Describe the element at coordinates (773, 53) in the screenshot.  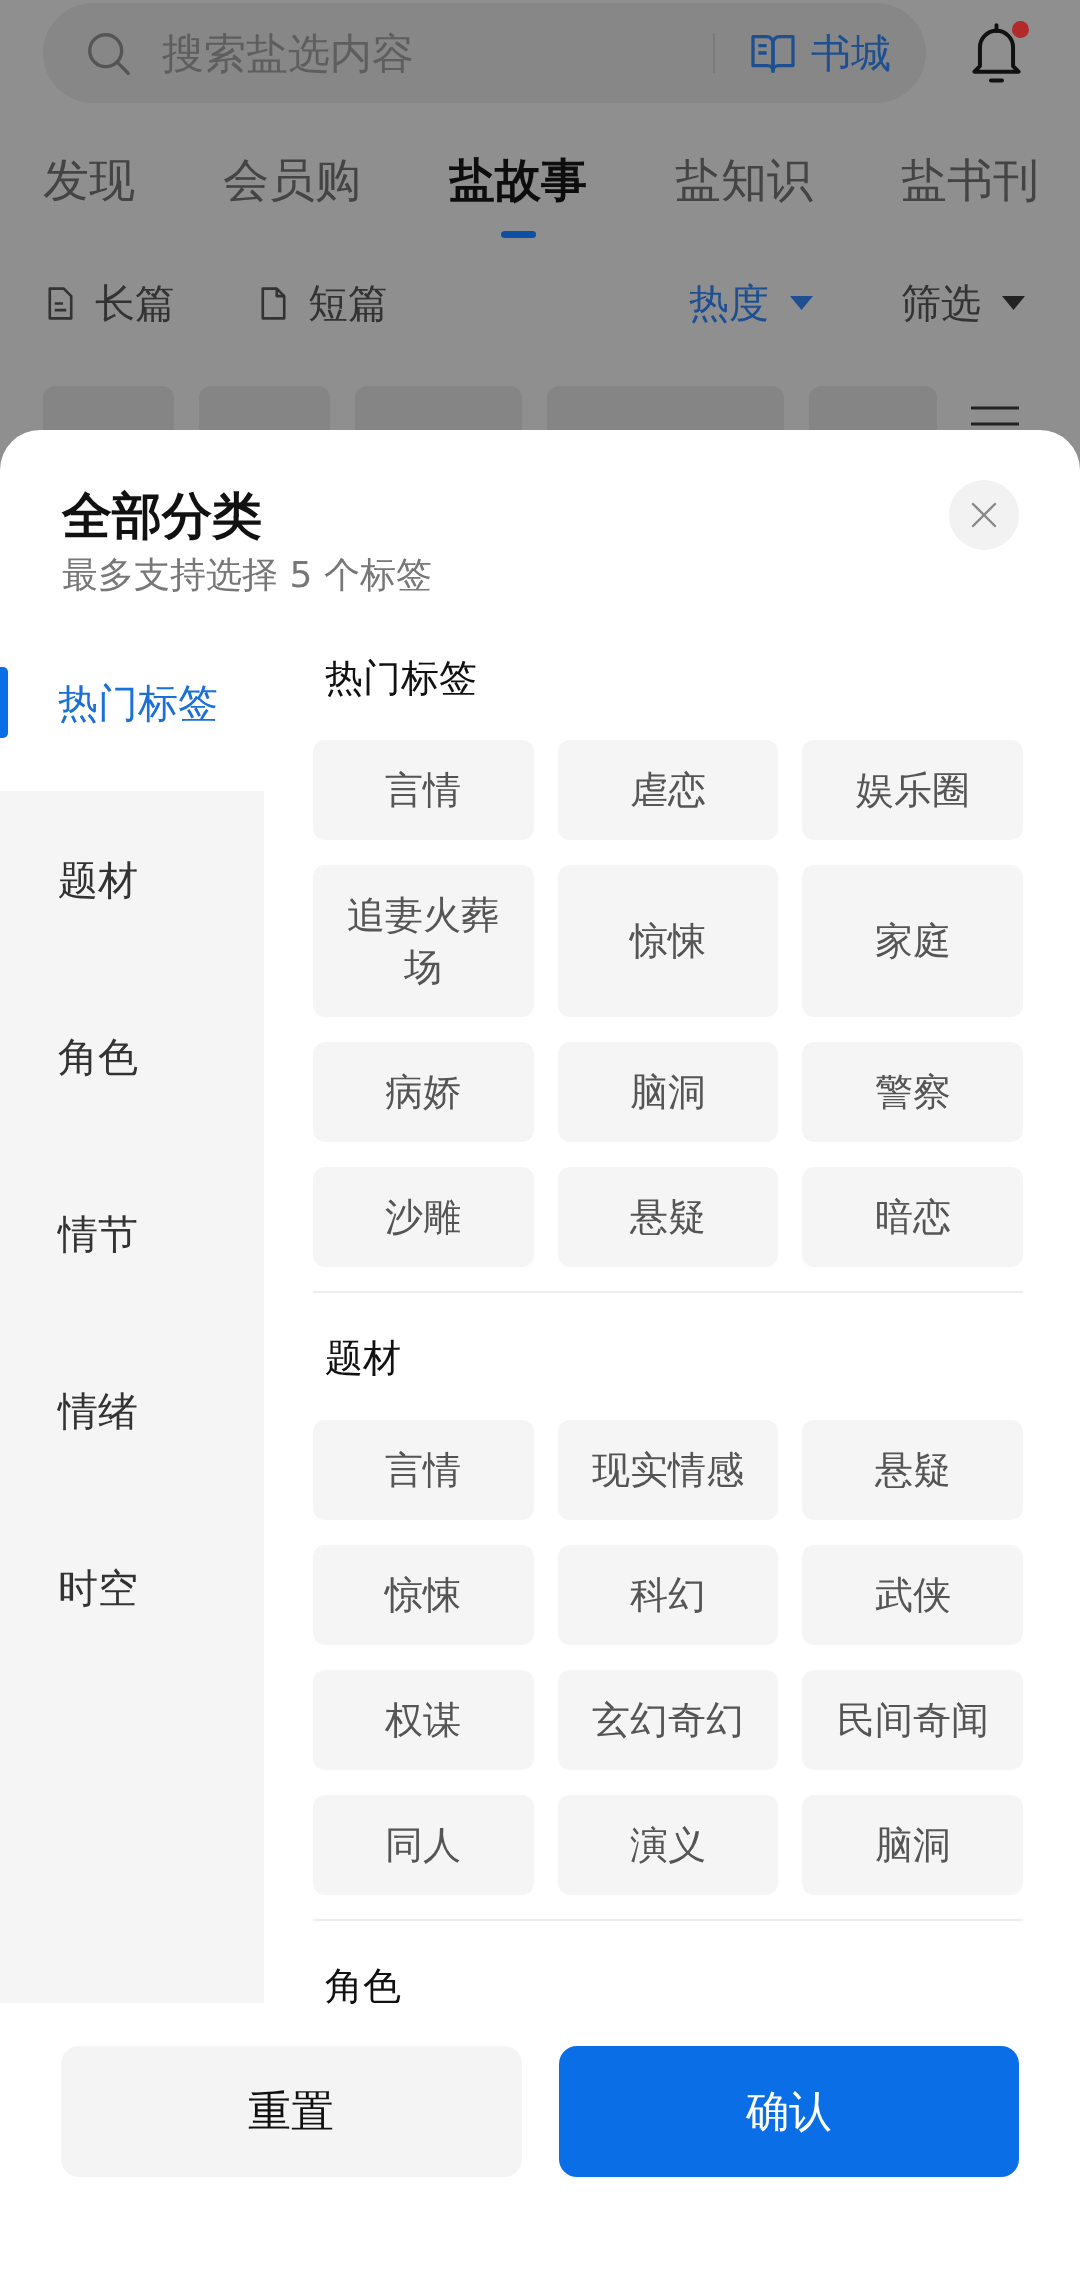
I see `book-icon` at that location.